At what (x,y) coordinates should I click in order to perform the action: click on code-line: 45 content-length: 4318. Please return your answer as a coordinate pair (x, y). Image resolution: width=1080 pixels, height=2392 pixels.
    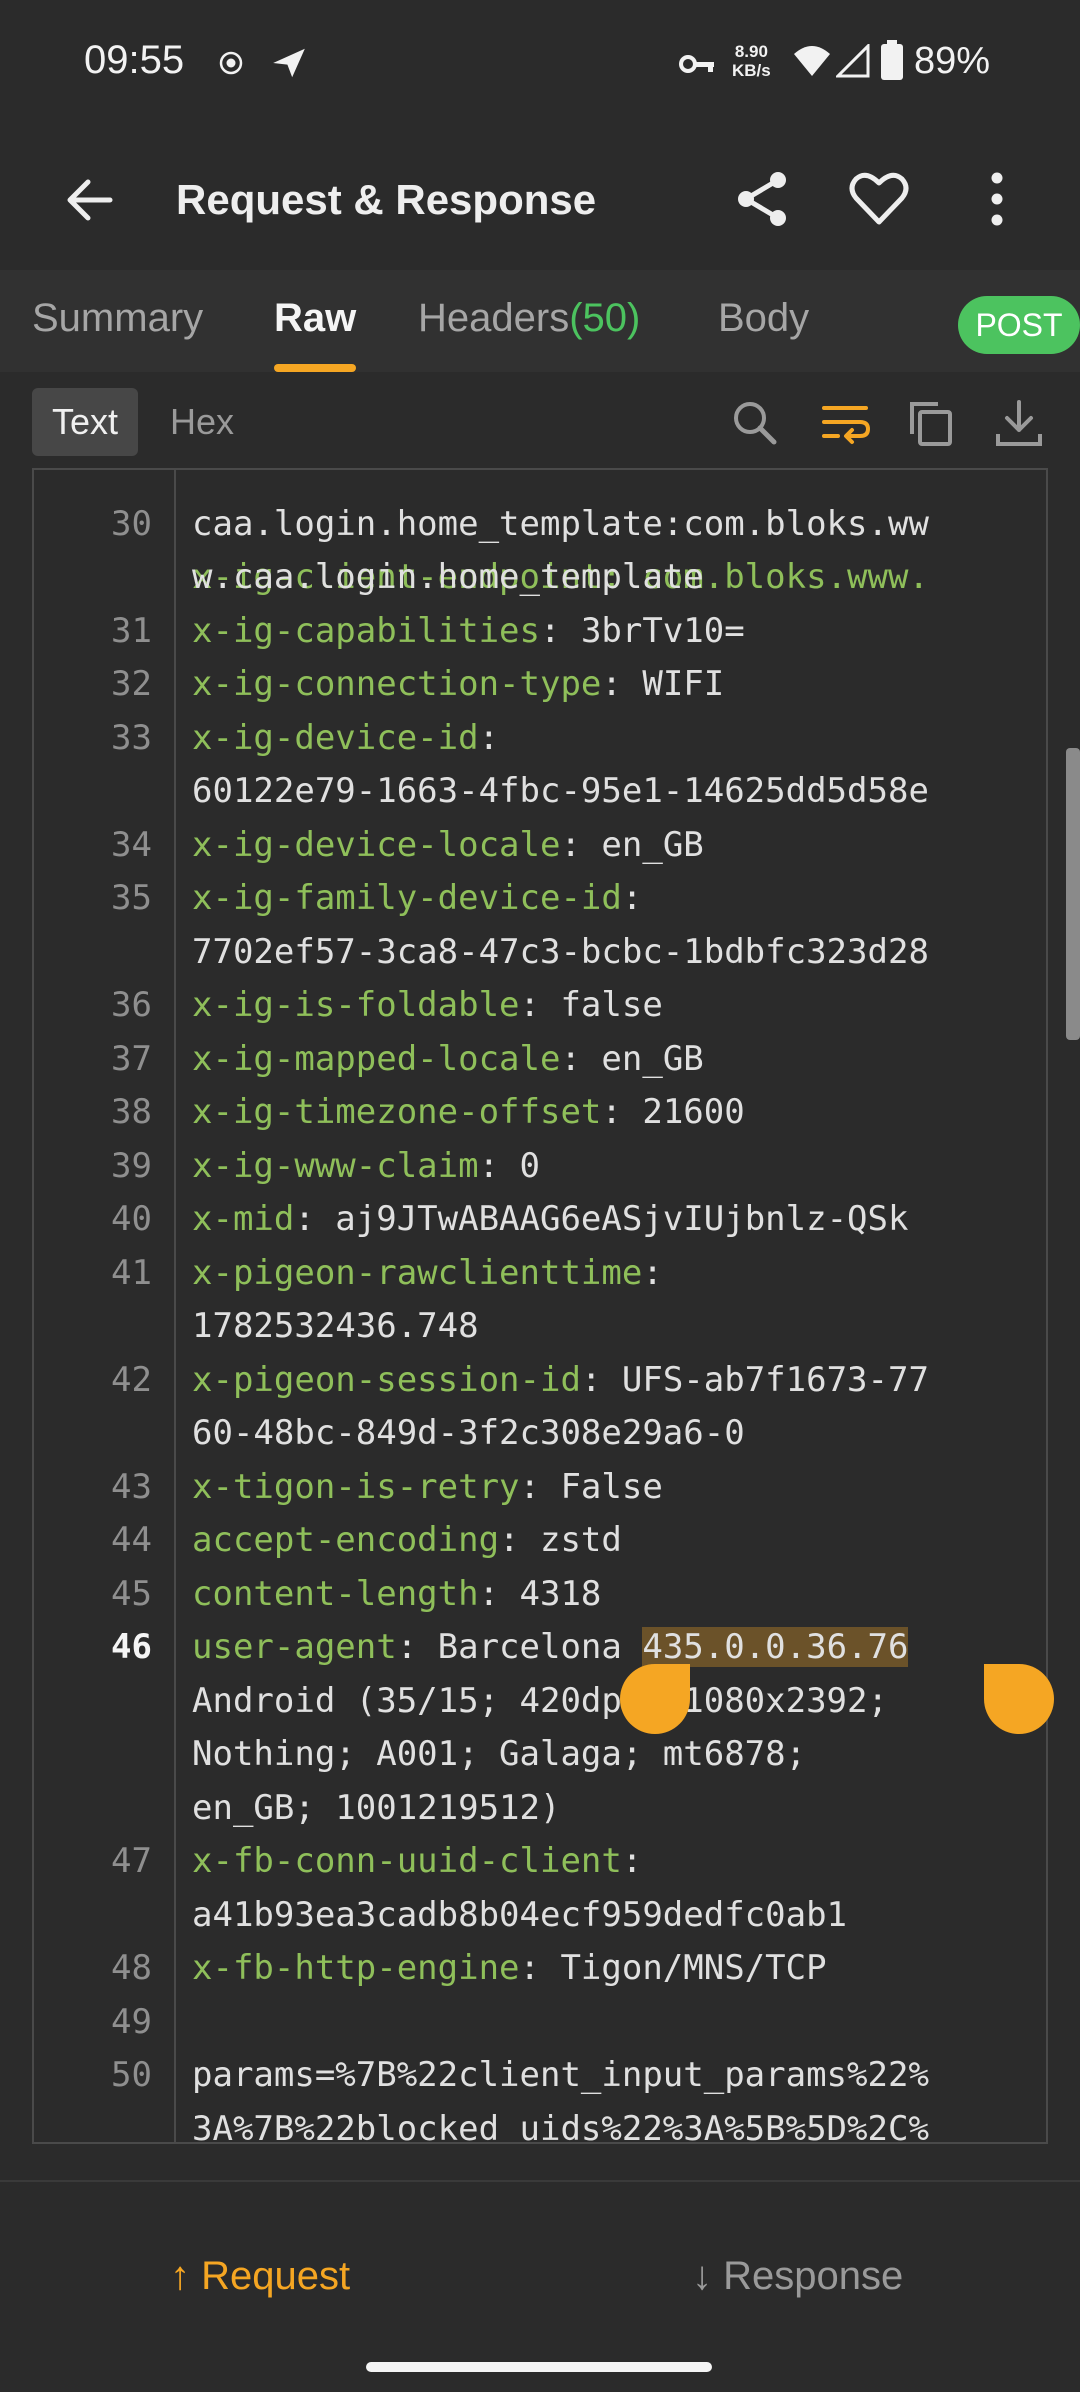
    Looking at the image, I should click on (540, 1595).